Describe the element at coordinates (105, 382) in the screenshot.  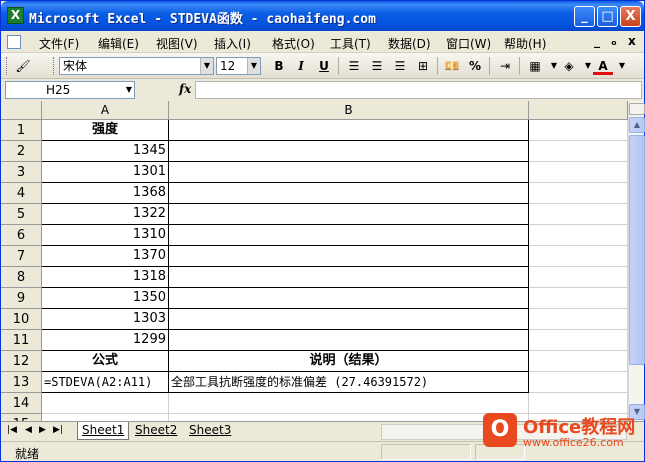
I see `cell-a13: =STDEVA(A2:A11)` at that location.